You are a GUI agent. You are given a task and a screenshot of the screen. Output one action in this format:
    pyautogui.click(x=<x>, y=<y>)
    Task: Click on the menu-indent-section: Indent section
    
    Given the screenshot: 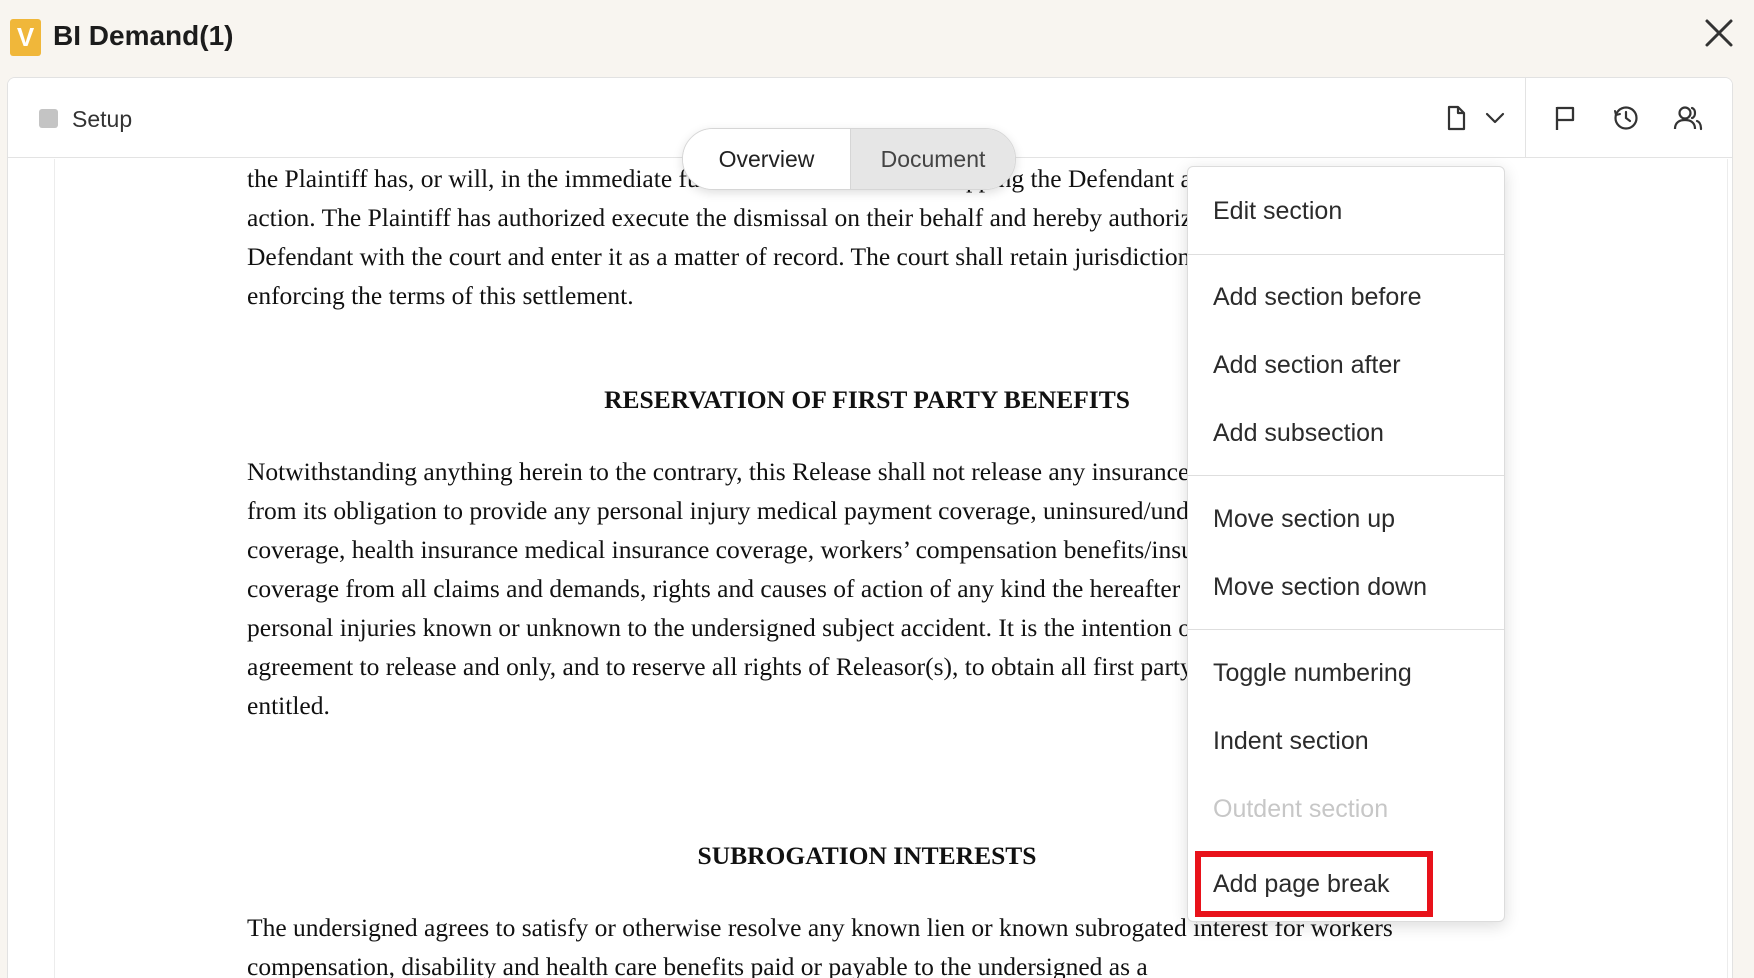 What is the action you would take?
    pyautogui.click(x=1346, y=741)
    